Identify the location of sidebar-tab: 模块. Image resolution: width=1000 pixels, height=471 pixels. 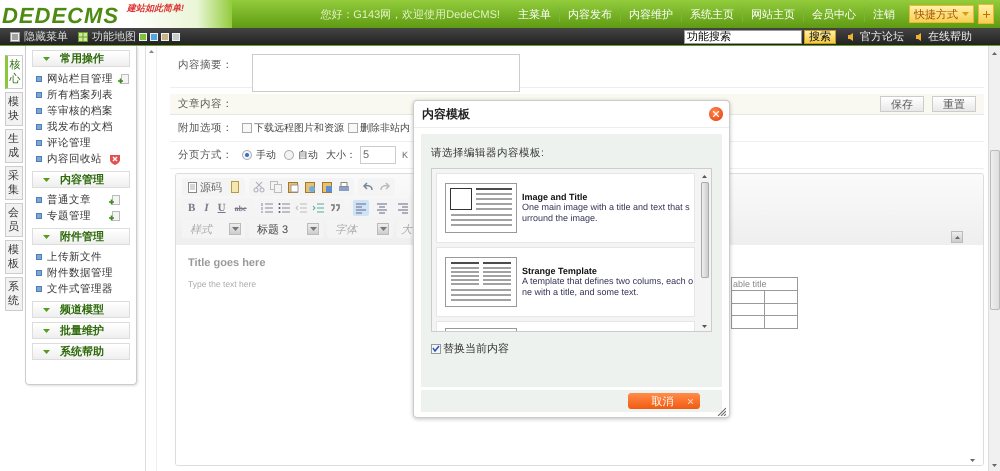
(14, 109).